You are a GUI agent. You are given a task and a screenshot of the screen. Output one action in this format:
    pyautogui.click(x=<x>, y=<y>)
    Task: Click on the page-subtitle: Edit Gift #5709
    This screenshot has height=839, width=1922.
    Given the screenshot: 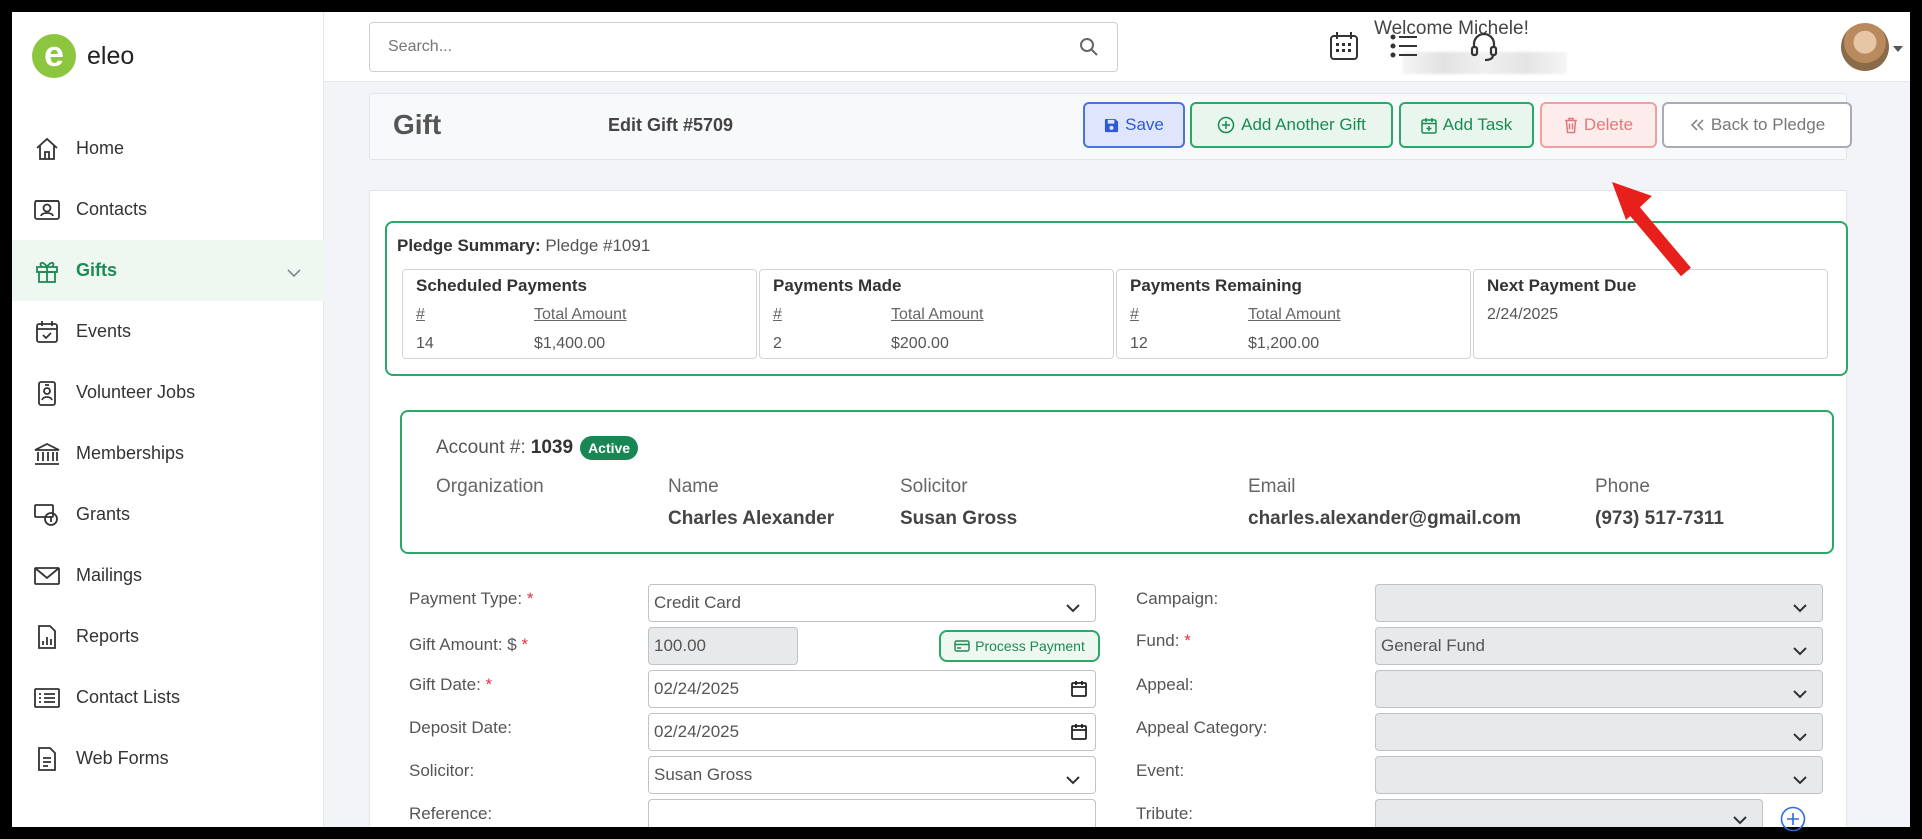 What is the action you would take?
    pyautogui.click(x=671, y=125)
    